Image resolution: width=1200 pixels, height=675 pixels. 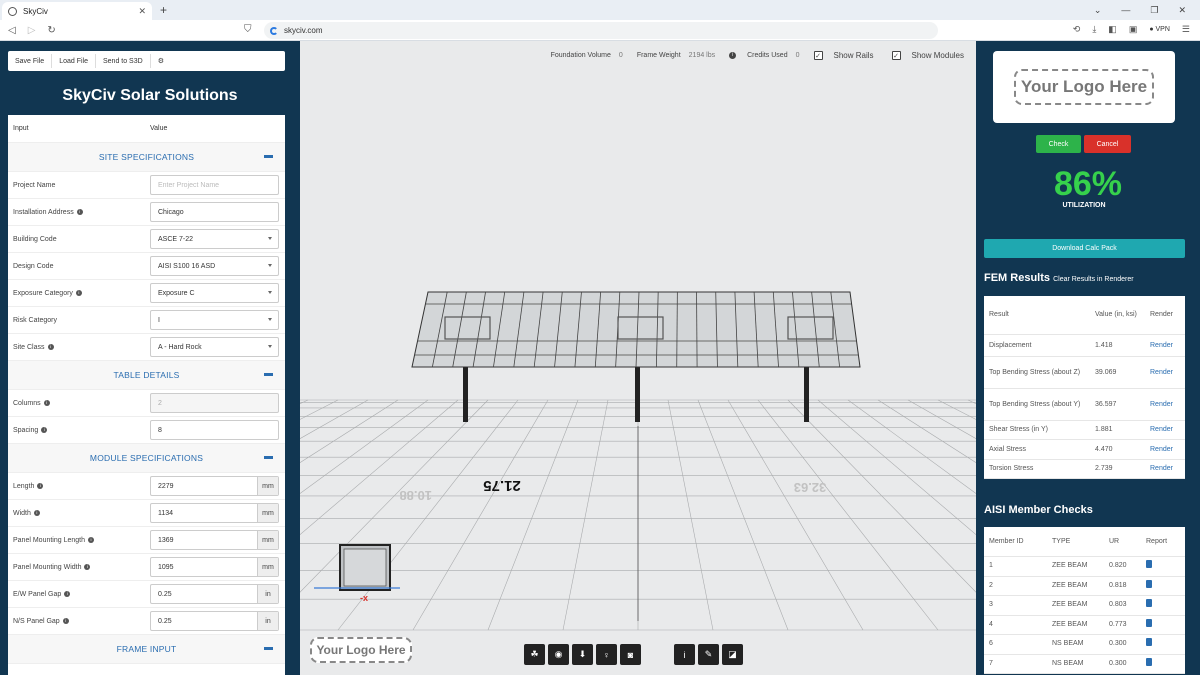 What do you see at coordinates (51, 30) in the screenshot?
I see `reload-icon: ↻` at bounding box center [51, 30].